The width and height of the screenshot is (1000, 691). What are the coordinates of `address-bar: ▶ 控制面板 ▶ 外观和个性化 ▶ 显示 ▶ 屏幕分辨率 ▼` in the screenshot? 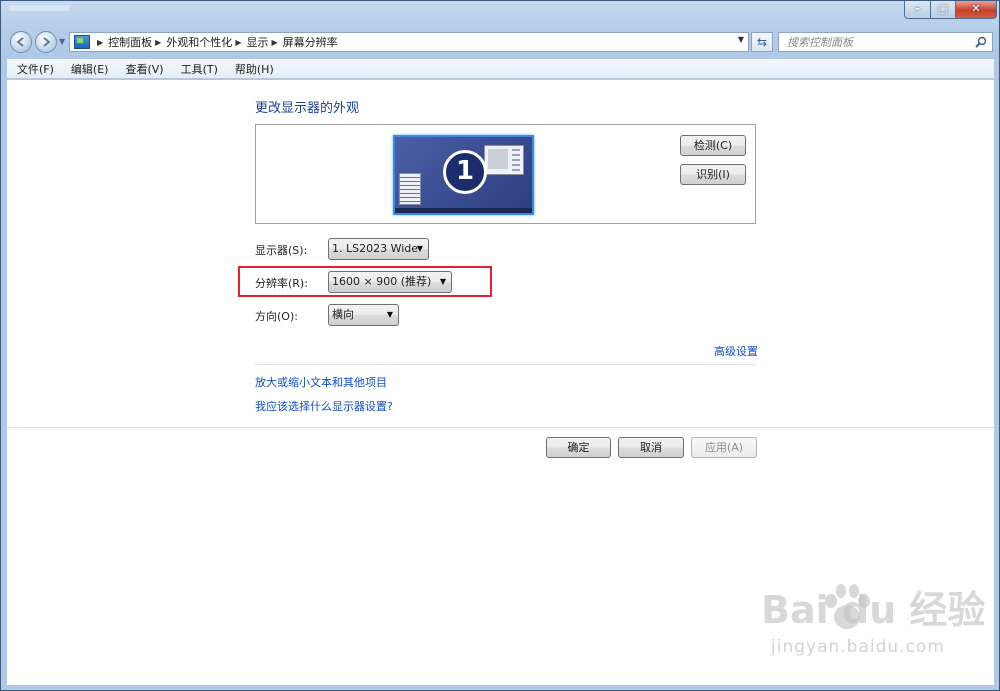 It's located at (409, 42).